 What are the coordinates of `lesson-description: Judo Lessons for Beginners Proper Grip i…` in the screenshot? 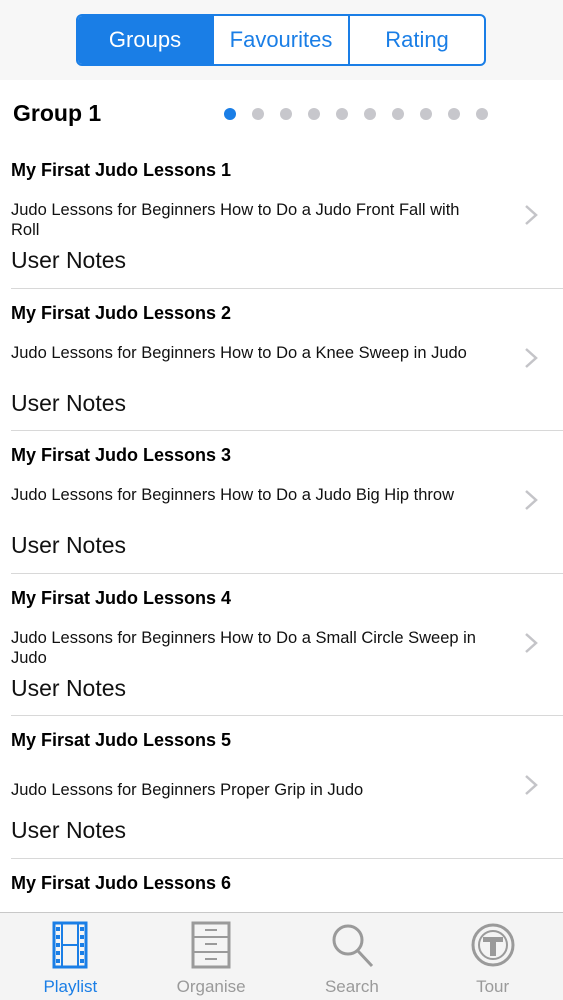 It's located at (187, 790).